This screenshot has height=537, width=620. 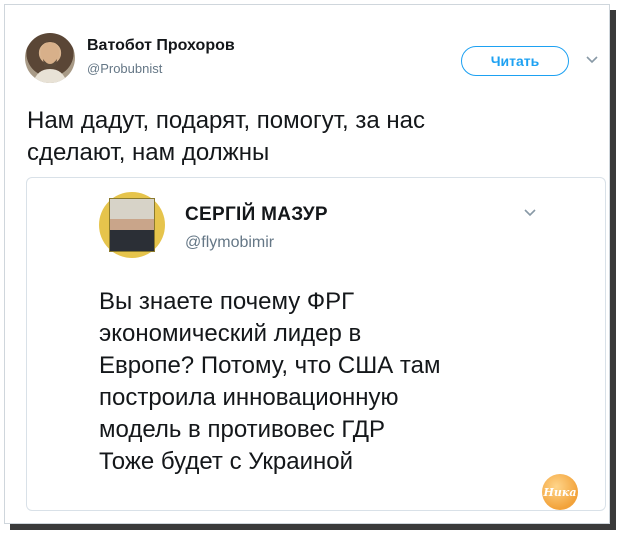 What do you see at coordinates (270, 365) in the screenshot?
I see `quoted-text-line: Европе? Потому, что США там` at bounding box center [270, 365].